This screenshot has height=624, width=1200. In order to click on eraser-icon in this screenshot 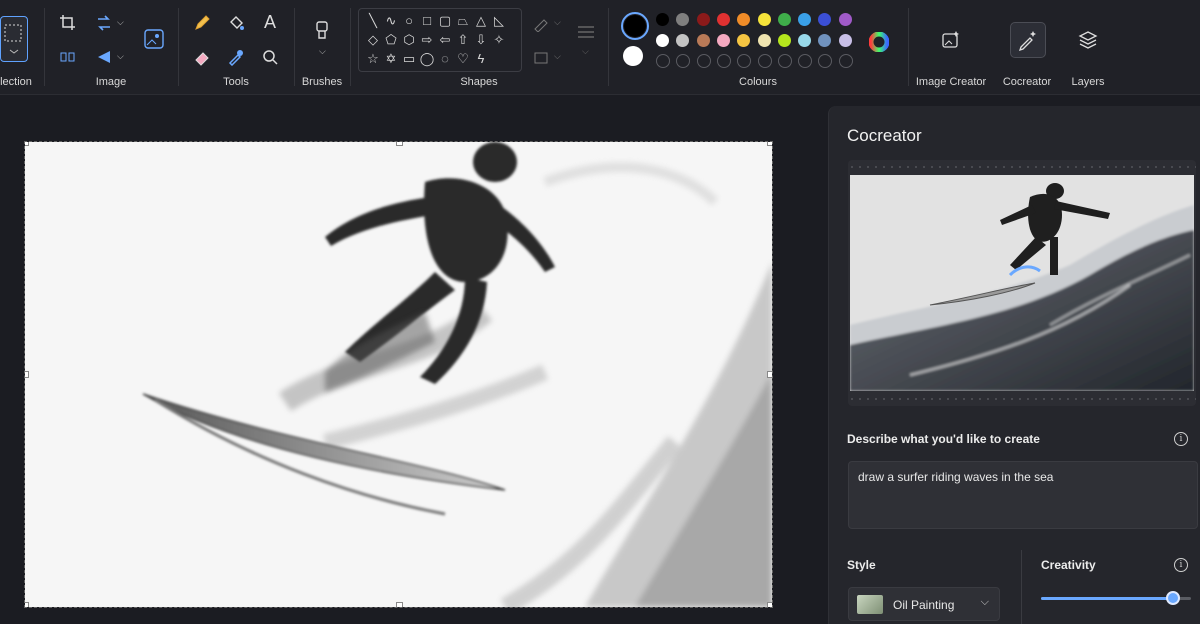, I will do `click(202, 57)`.